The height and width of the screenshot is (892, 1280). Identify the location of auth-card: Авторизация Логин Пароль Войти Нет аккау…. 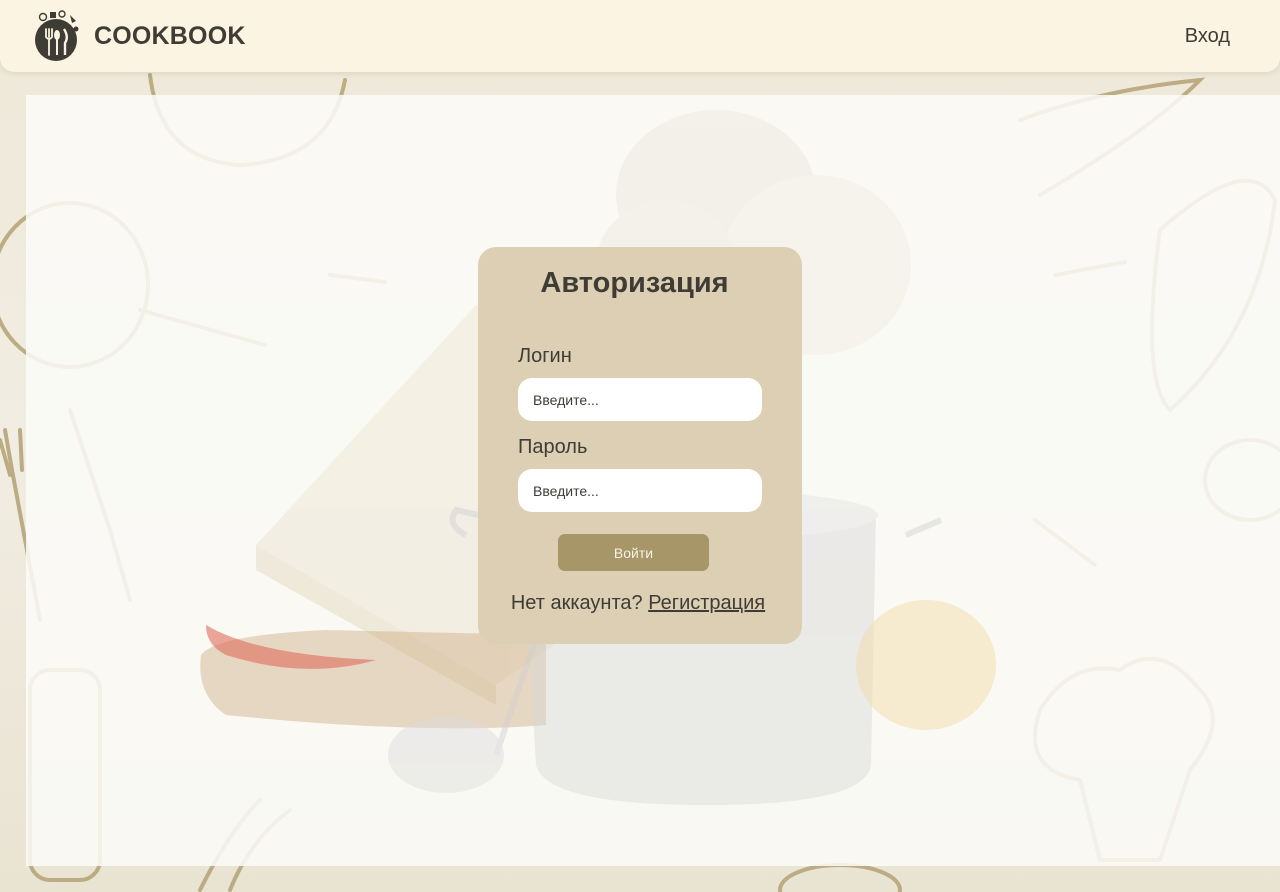
(640, 445).